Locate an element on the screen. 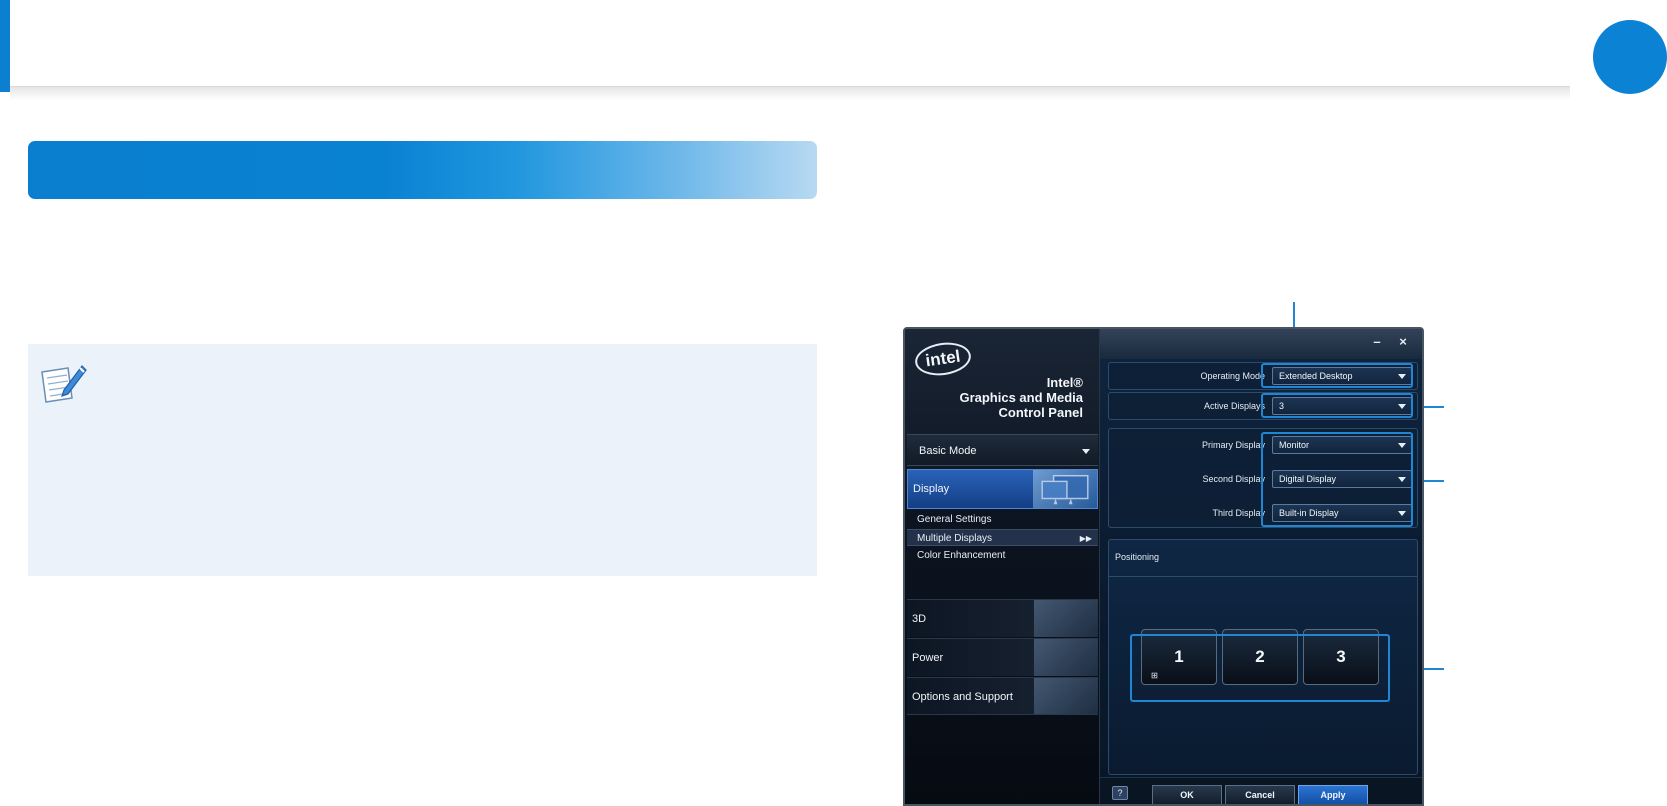  active-displays-label: Active Displays is located at coordinates (1234, 406).